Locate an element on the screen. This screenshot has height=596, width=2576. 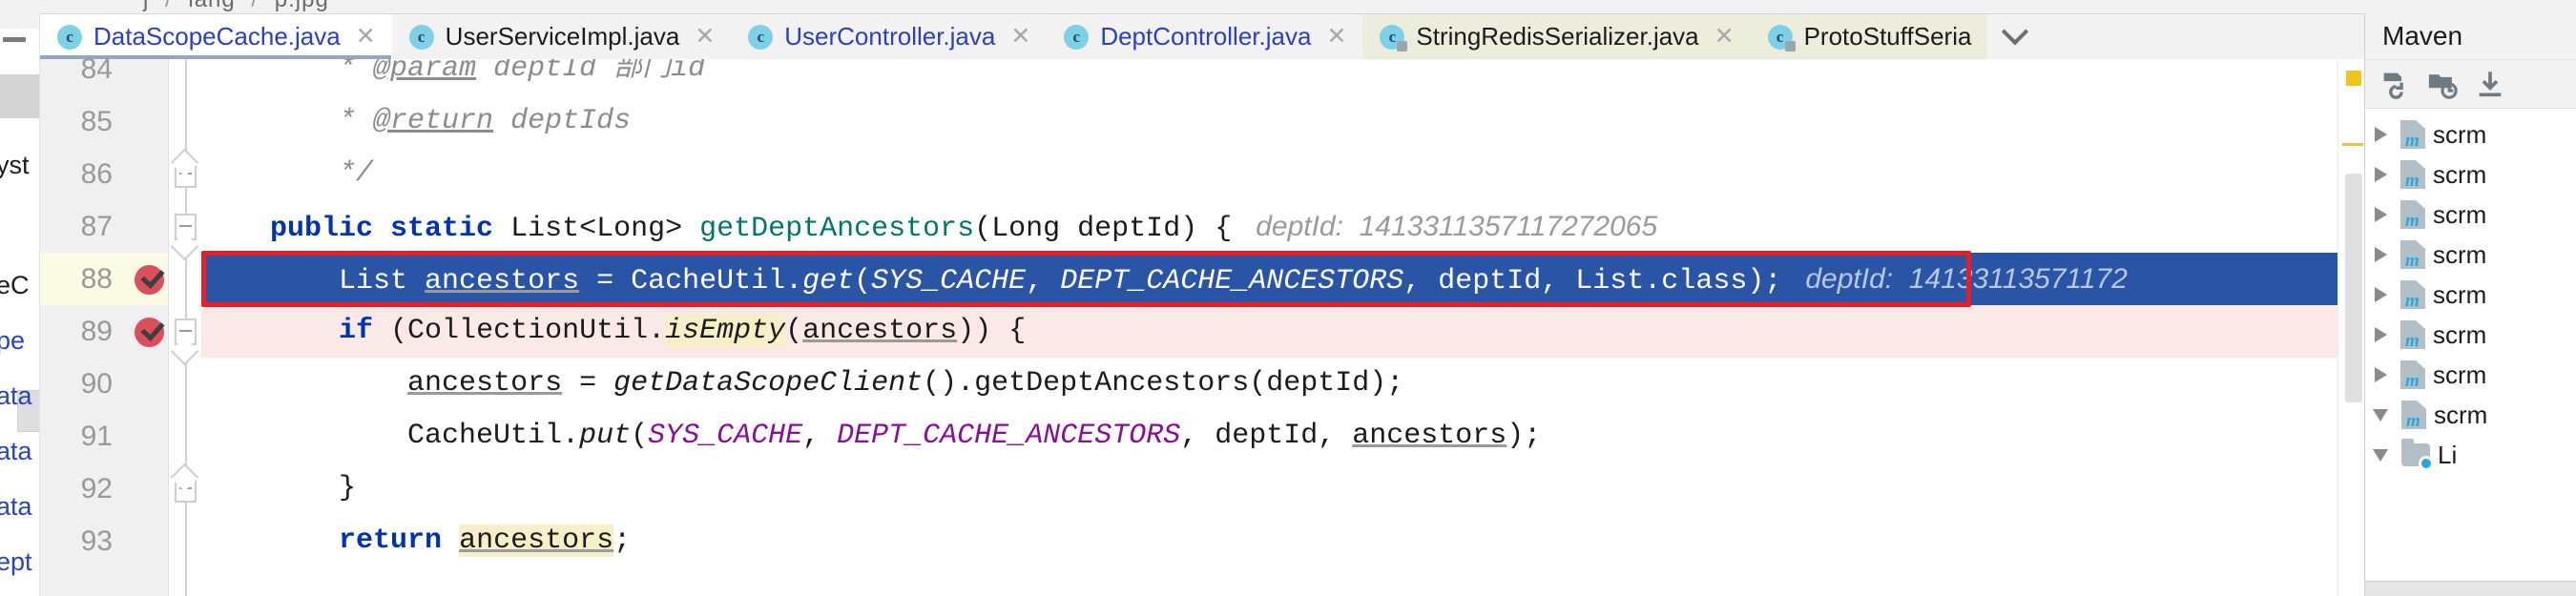
editor-tab-4: c StringRedisSerializer.java ✕ is located at coordinates (1556, 37).